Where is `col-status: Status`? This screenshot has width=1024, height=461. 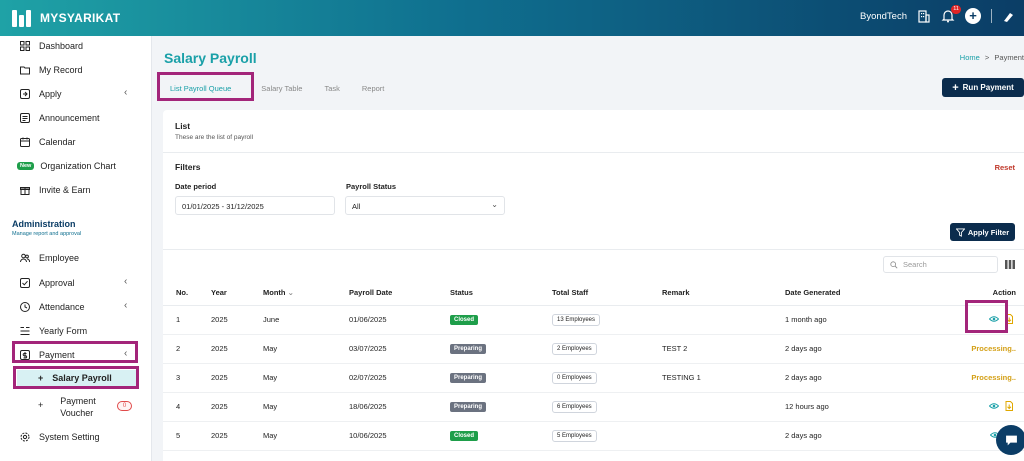 col-status: Status is located at coordinates (501, 293).